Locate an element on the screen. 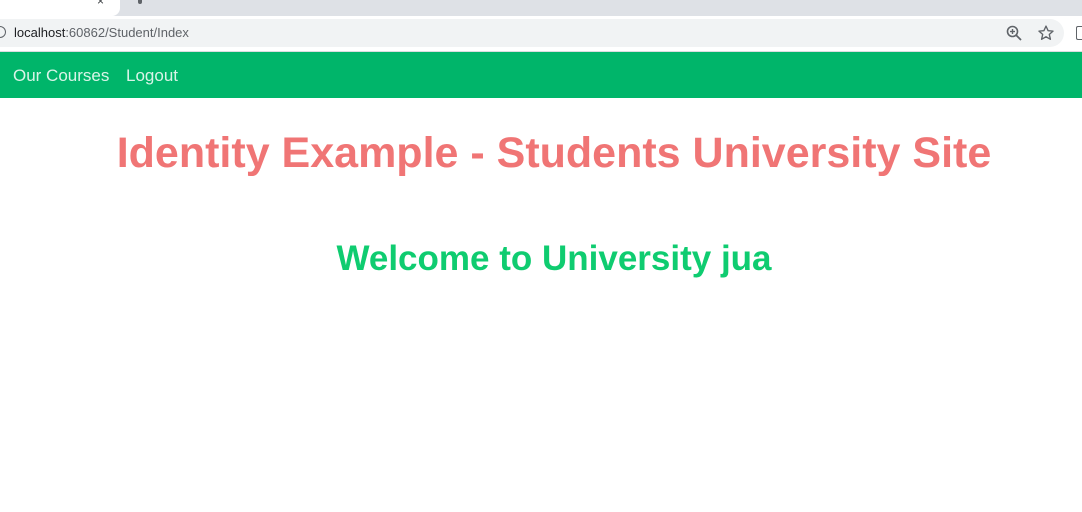 Image resolution: width=1082 pixels, height=512 pixels. nav-link-our-courses: Our Courses is located at coordinates (61, 76).